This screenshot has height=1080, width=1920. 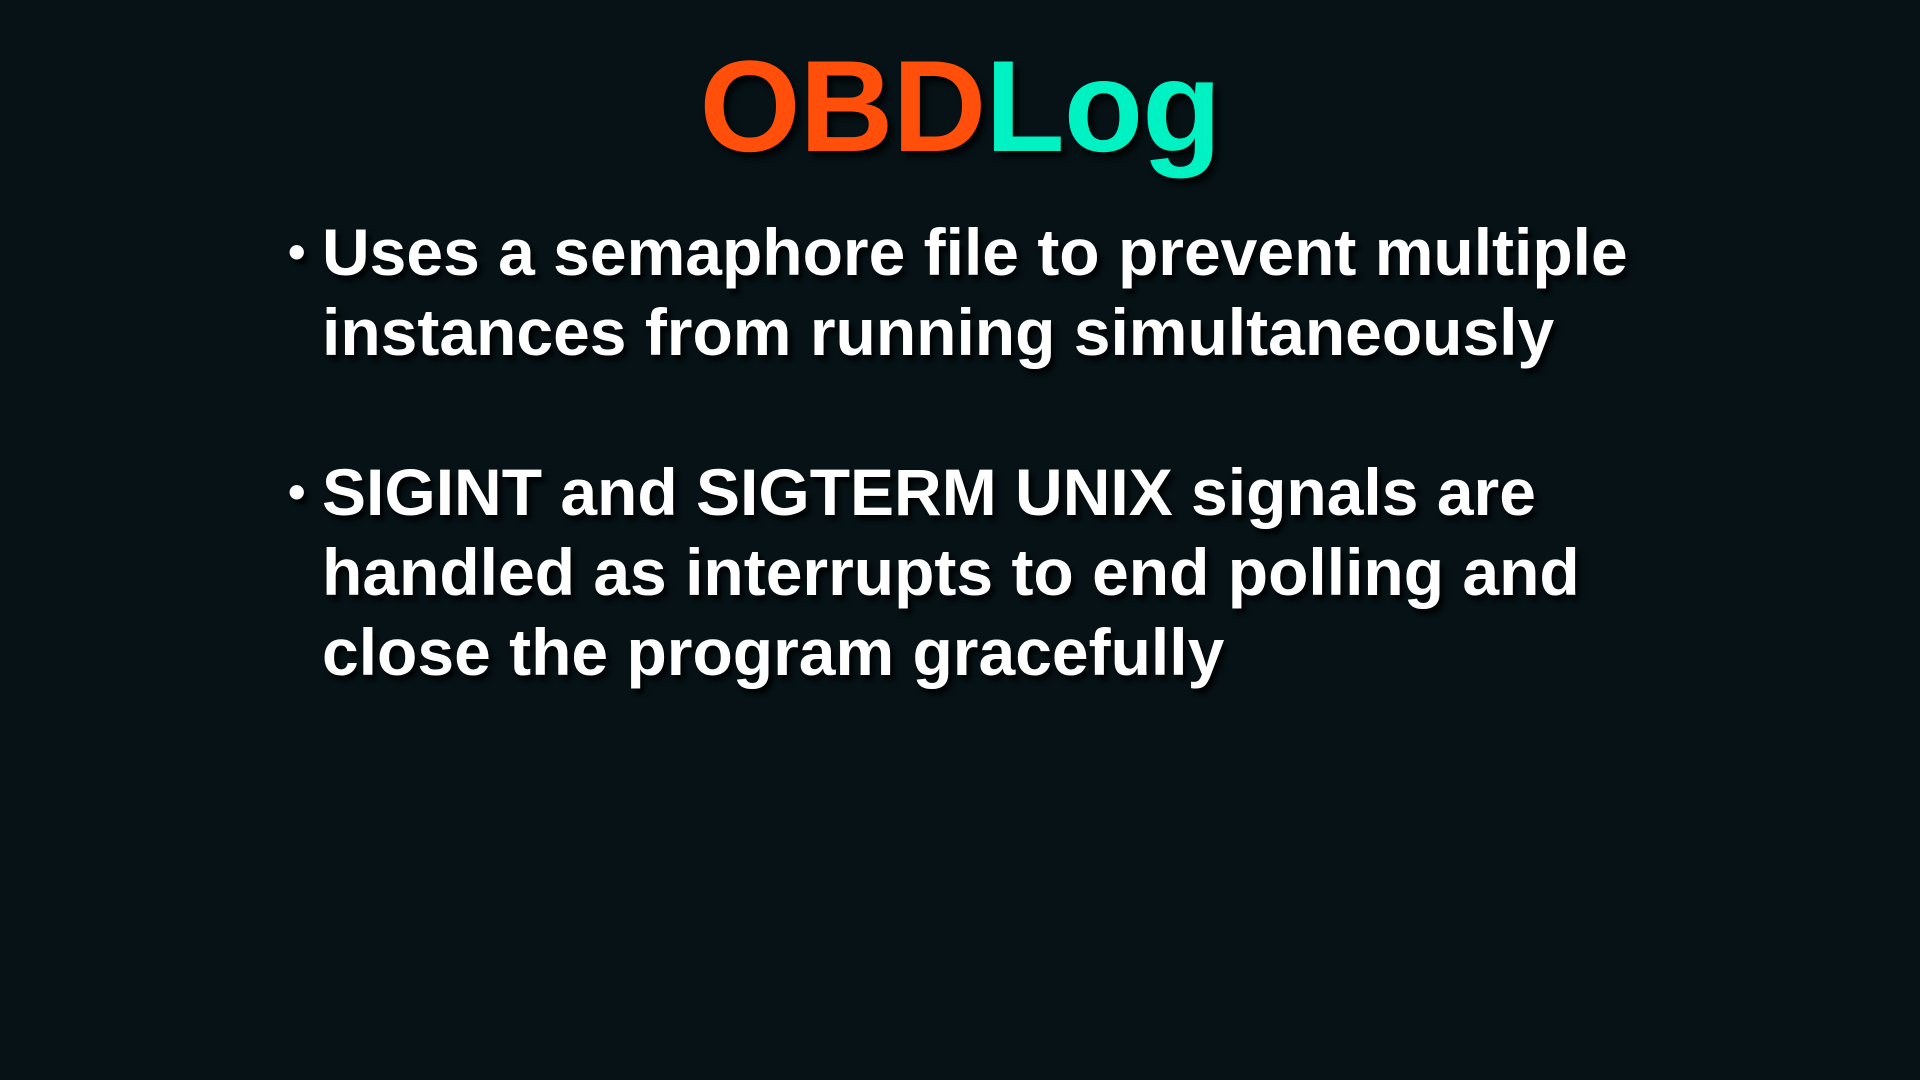 I want to click on title-part-obd: OBD, so click(x=842, y=106).